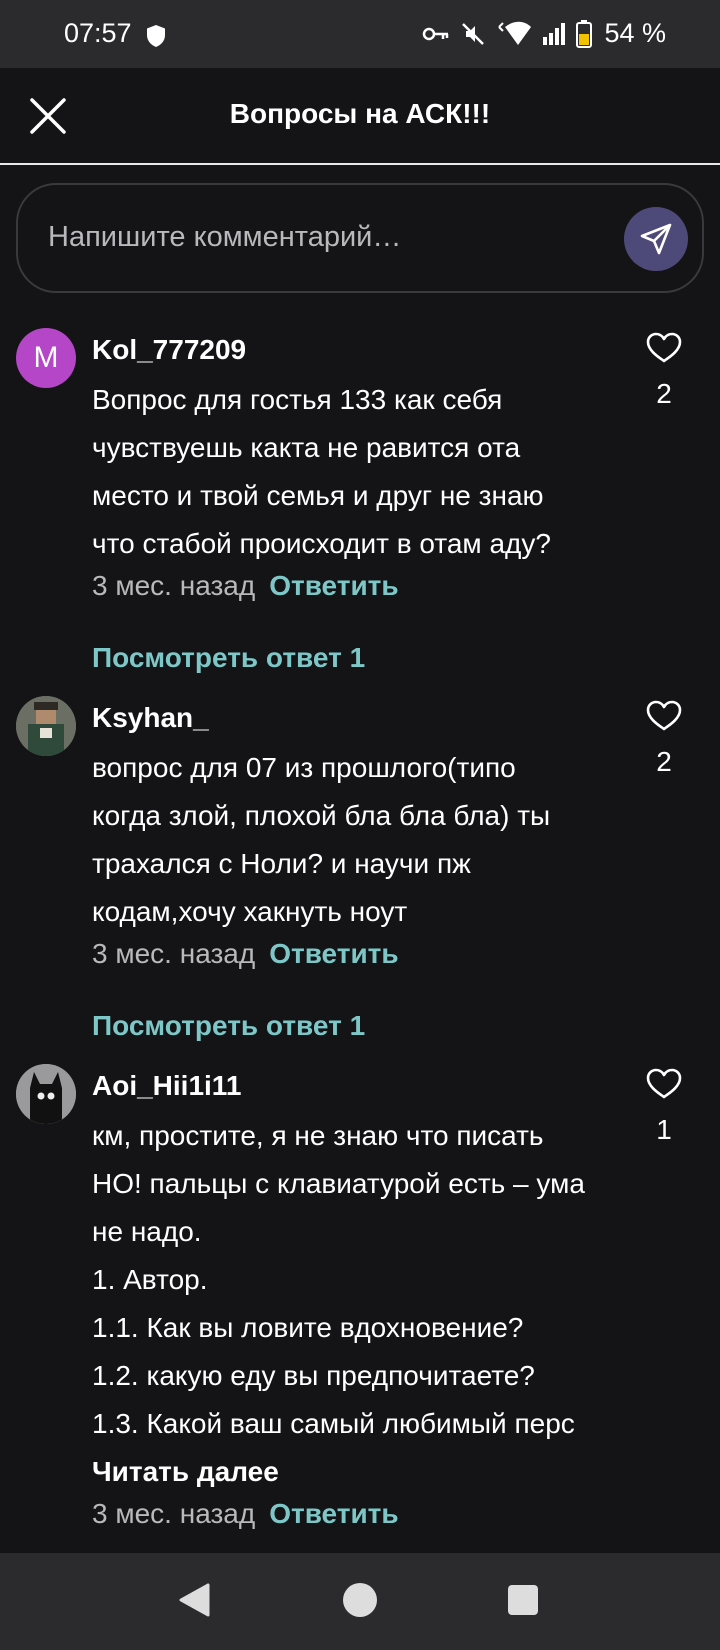 This screenshot has width=720, height=1650. Describe the element at coordinates (308, 1327) in the screenshot. I see `comment-line: 1.1. Как вы ловите вдохновение?` at that location.